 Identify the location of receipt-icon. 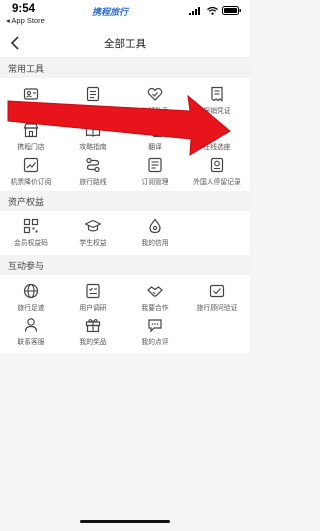
(217, 94).